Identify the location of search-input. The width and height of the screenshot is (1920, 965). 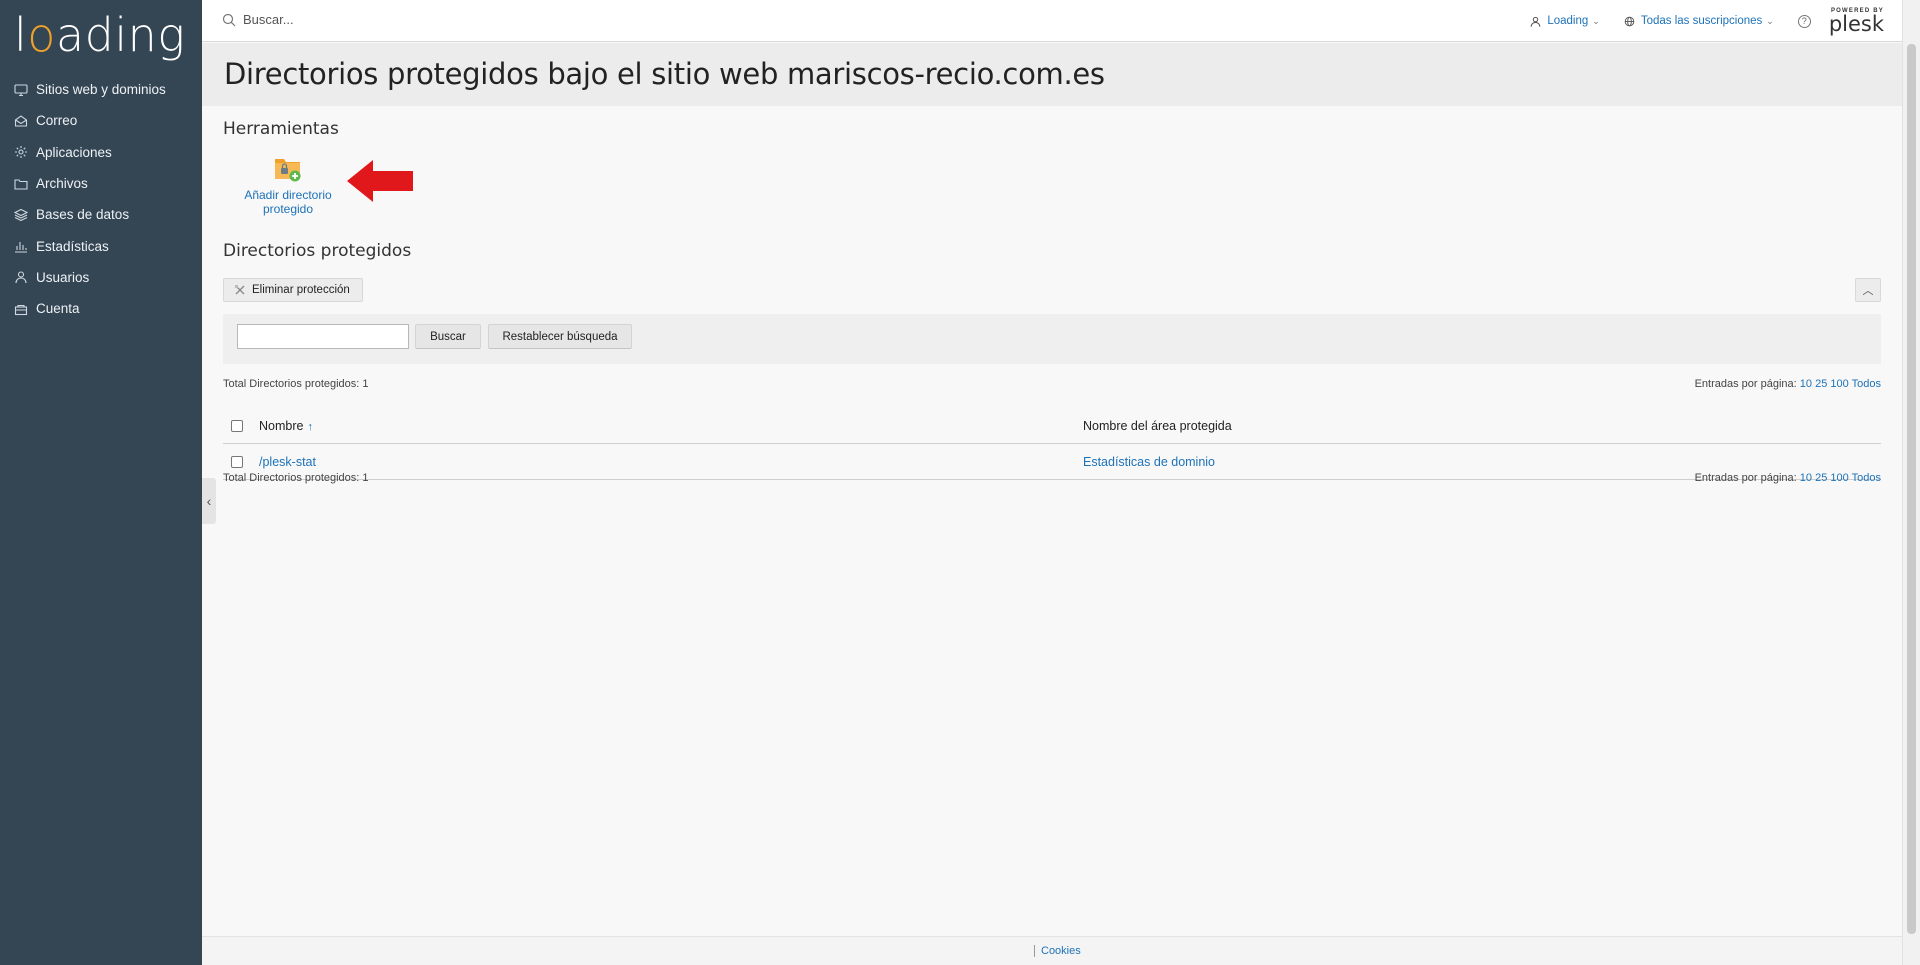
(393, 19).